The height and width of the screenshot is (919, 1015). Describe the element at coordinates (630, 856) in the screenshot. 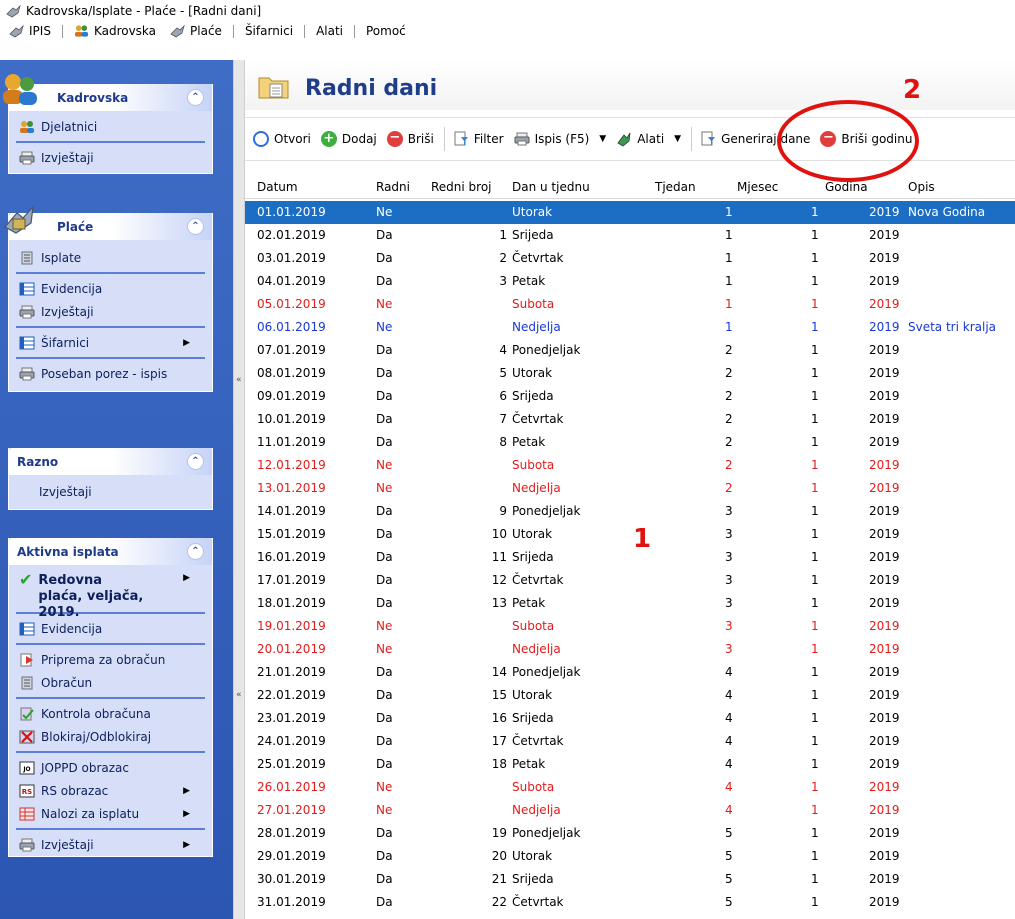

I see `table-row: 29.01.2019 Da 20 Utorak 5 1 2019` at that location.